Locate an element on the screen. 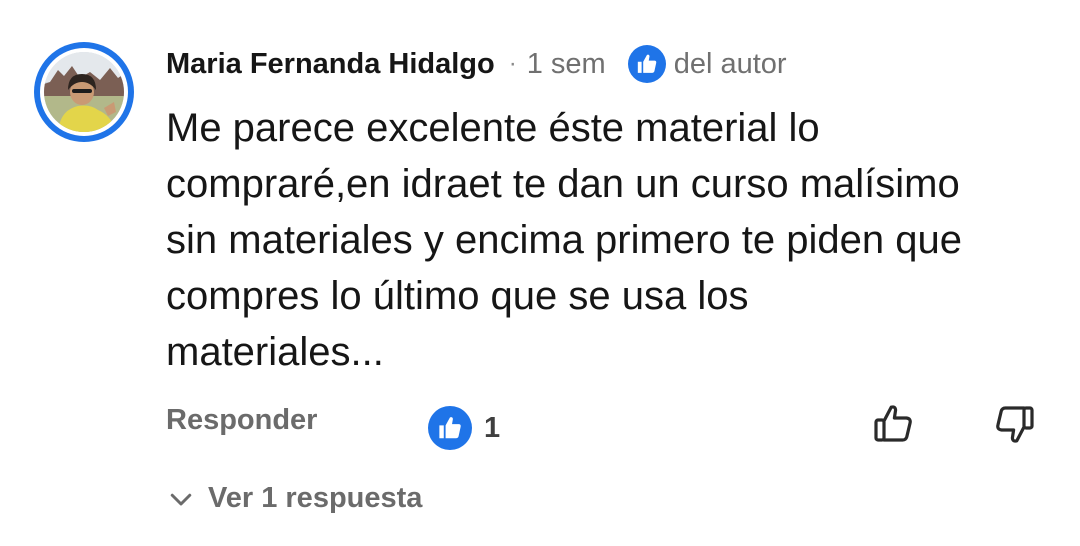  comment-header: Maria Fernanda Hidalgo · 1 sem del autor is located at coordinates (476, 64).